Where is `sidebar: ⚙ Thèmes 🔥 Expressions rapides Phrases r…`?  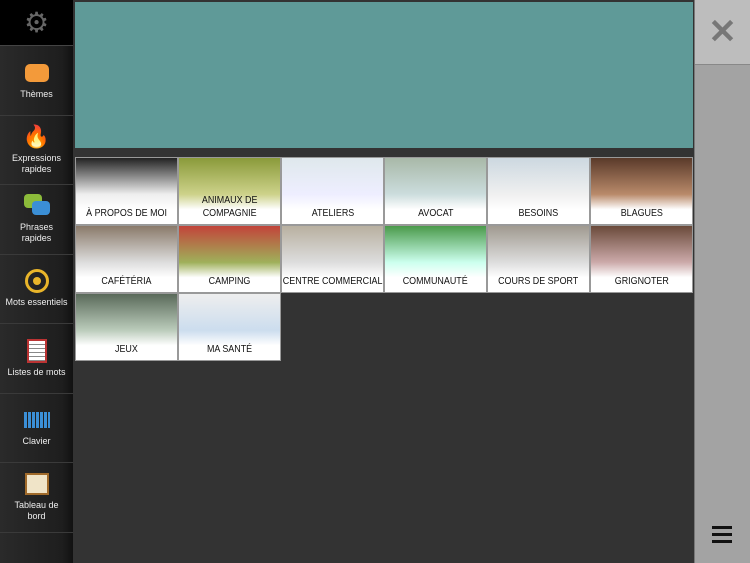
sidebar: ⚙ Thèmes 🔥 Expressions rapides Phrases r… is located at coordinates (36, 281).